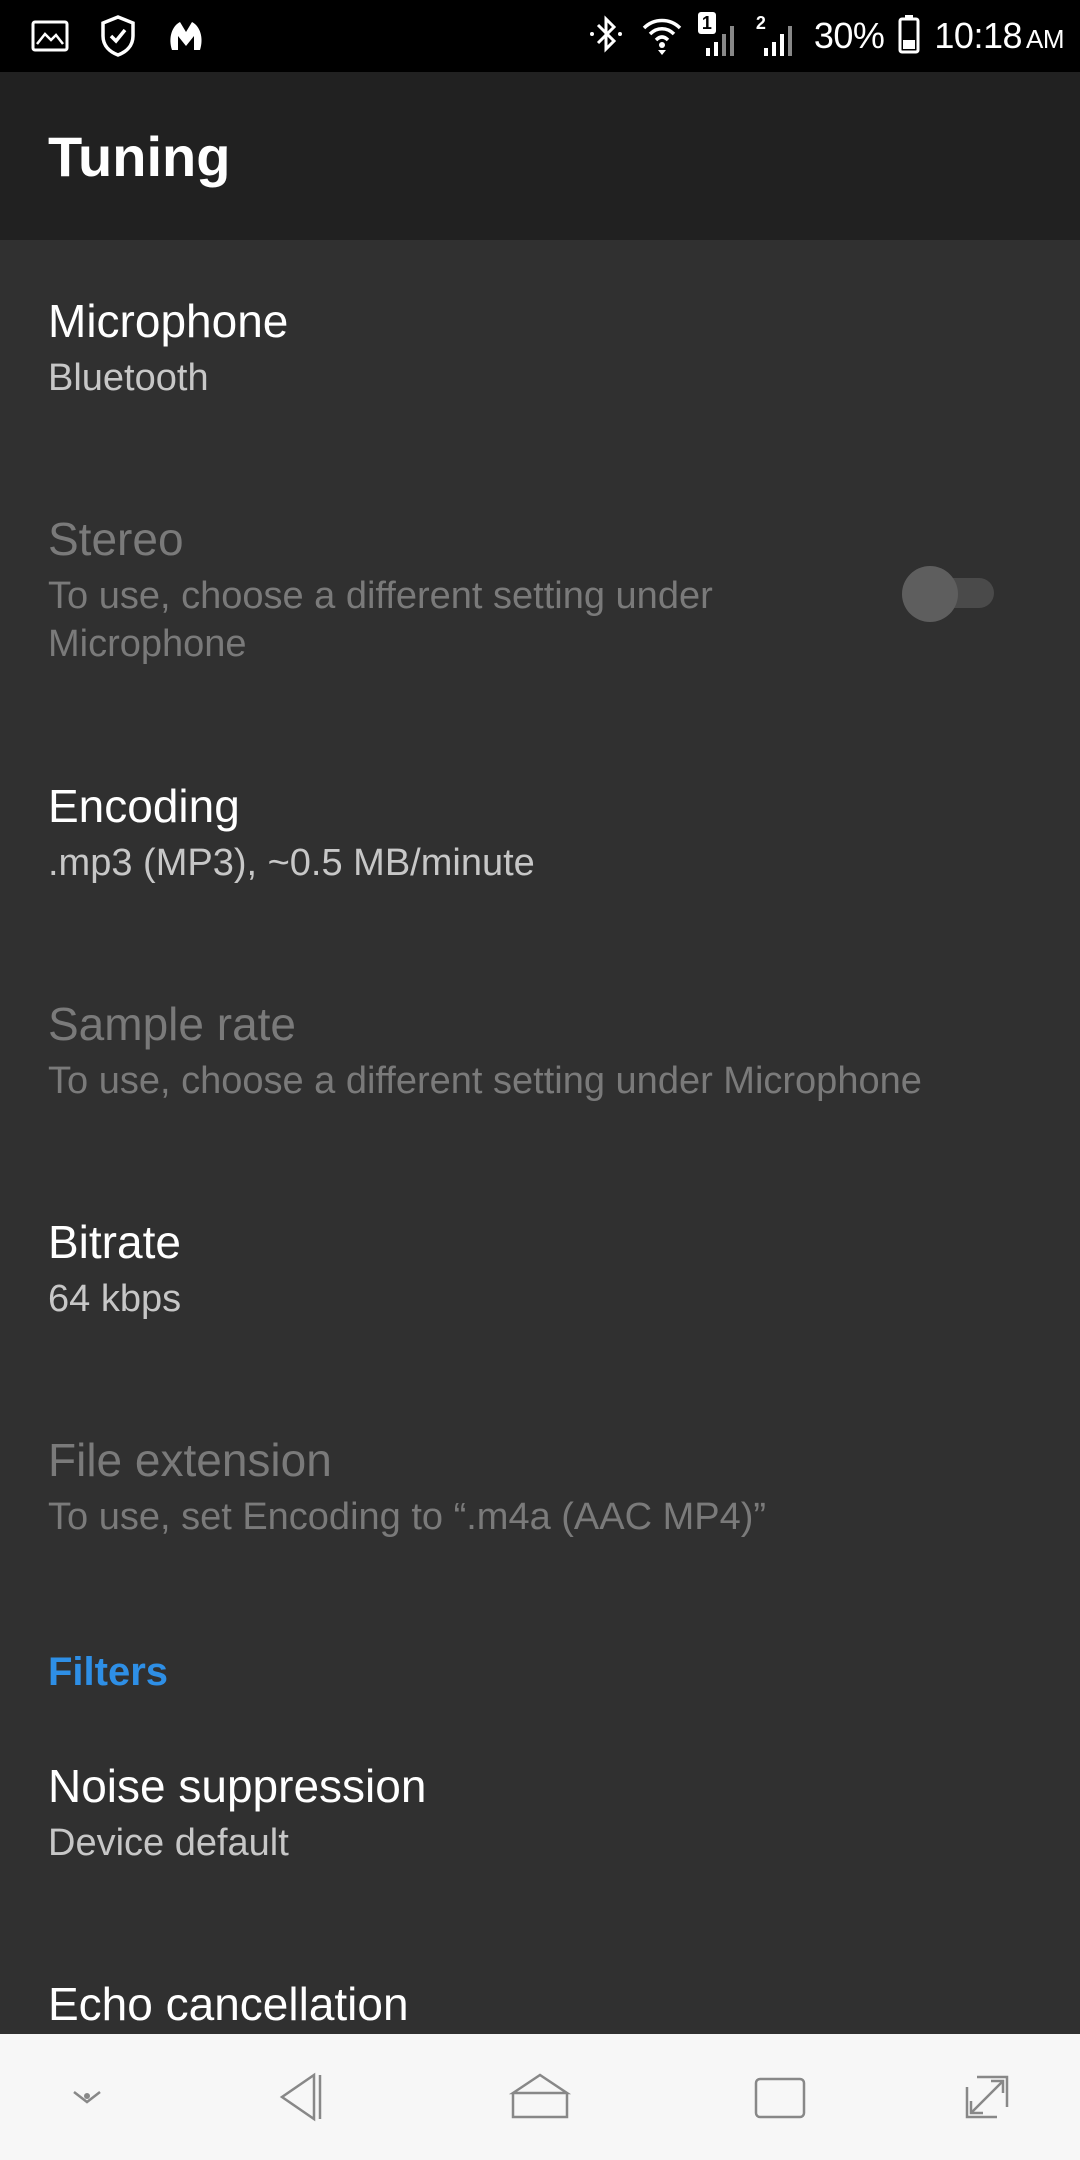 Image resolution: width=1080 pixels, height=2160 pixels. What do you see at coordinates (144, 806) in the screenshot?
I see `pref-title: Encoding` at bounding box center [144, 806].